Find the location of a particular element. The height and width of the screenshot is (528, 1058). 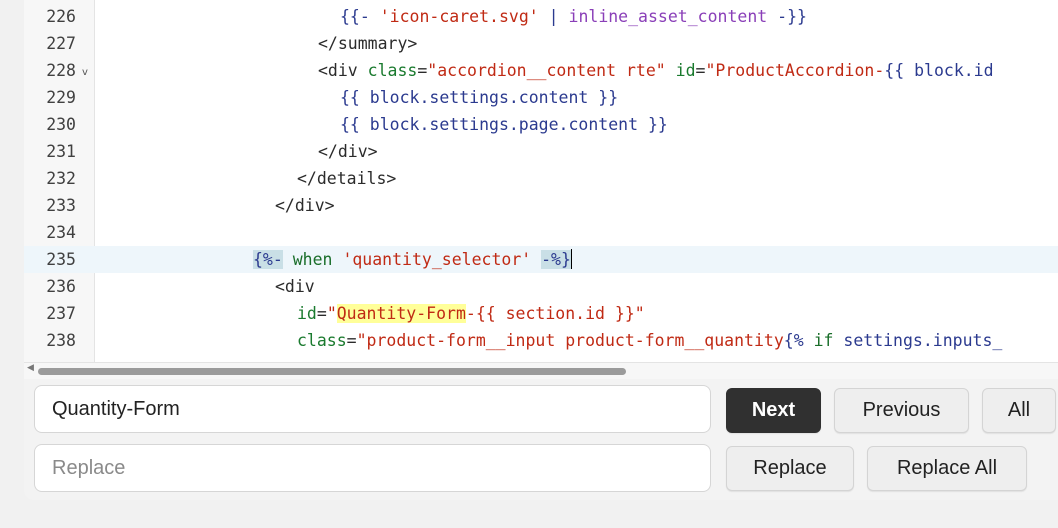

line-number: 236 is located at coordinates (61, 286).